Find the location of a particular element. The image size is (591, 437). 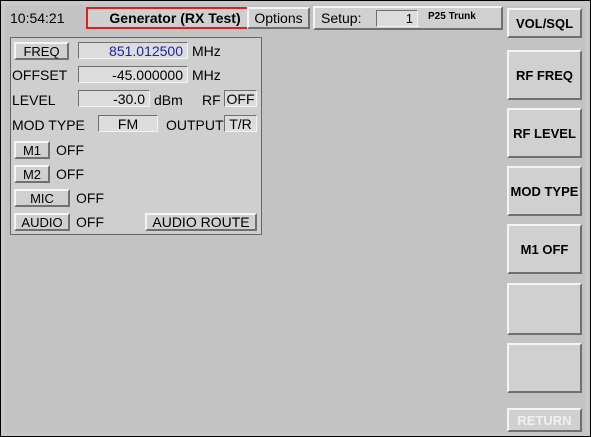

softkey-rf-freq: RF FREQ is located at coordinates (544, 75).